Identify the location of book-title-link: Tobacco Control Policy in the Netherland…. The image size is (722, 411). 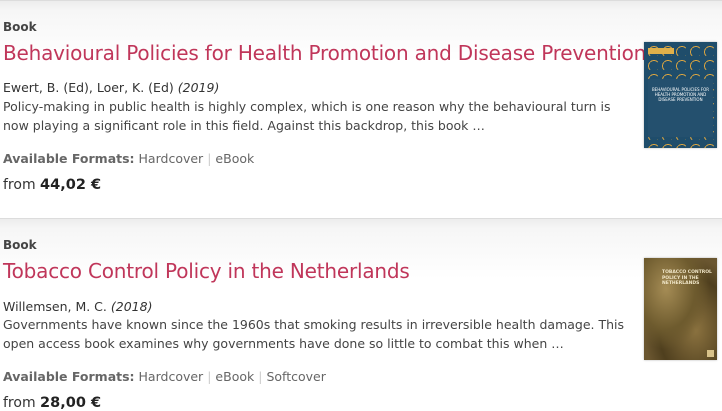
(206, 271).